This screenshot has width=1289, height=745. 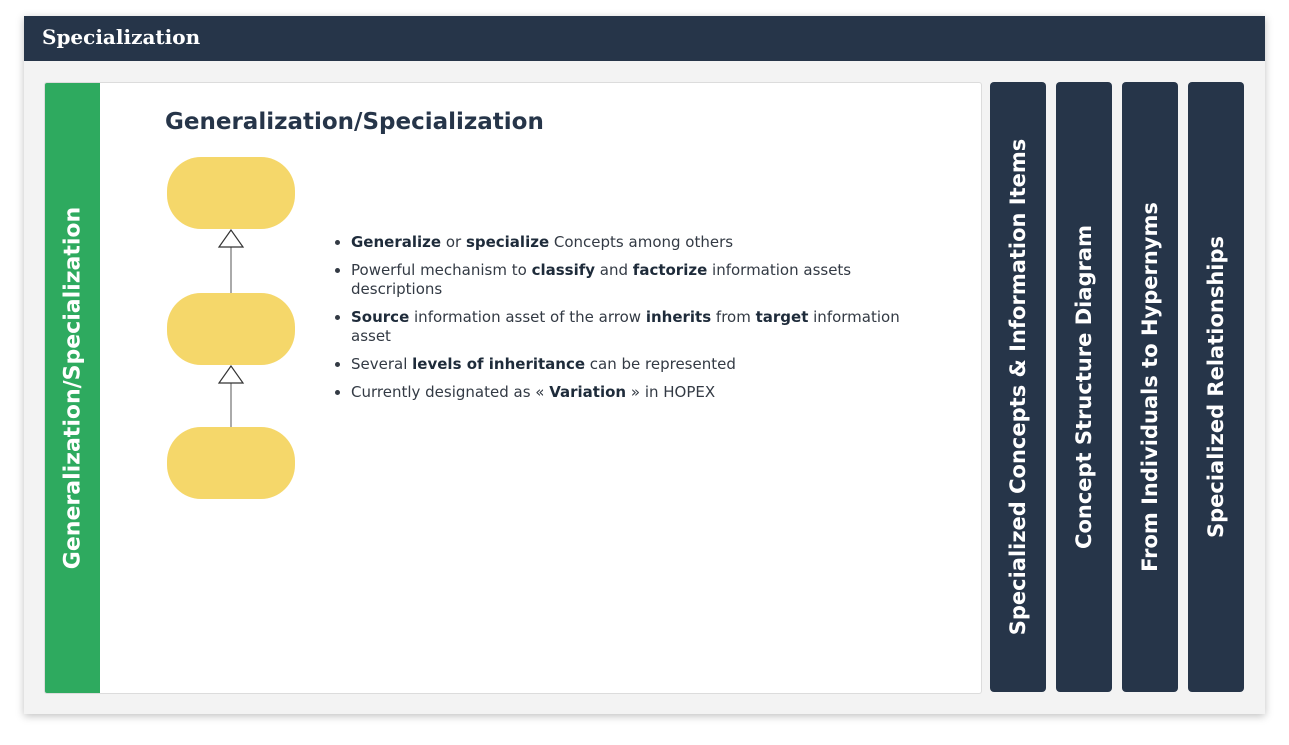 I want to click on tab-label: From Individuals to Hypernyms, so click(x=1150, y=387).